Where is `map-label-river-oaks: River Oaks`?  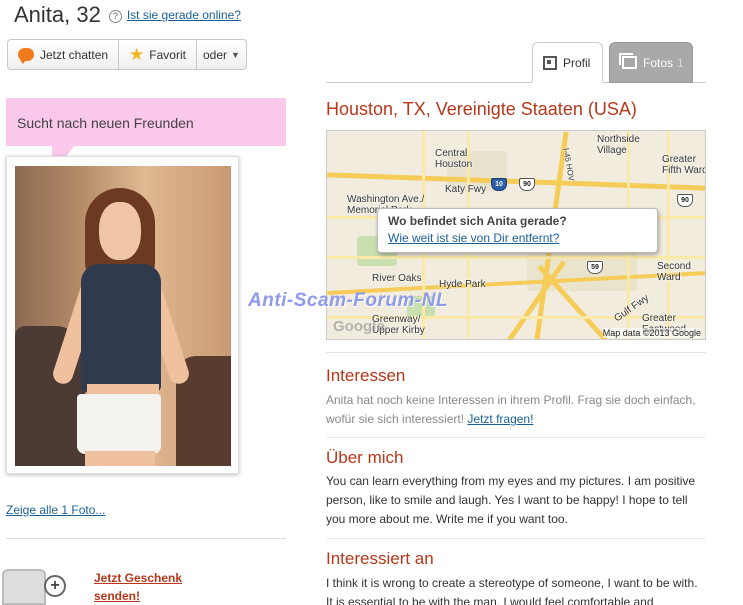
map-label-river-oaks: River Oaks is located at coordinates (397, 278).